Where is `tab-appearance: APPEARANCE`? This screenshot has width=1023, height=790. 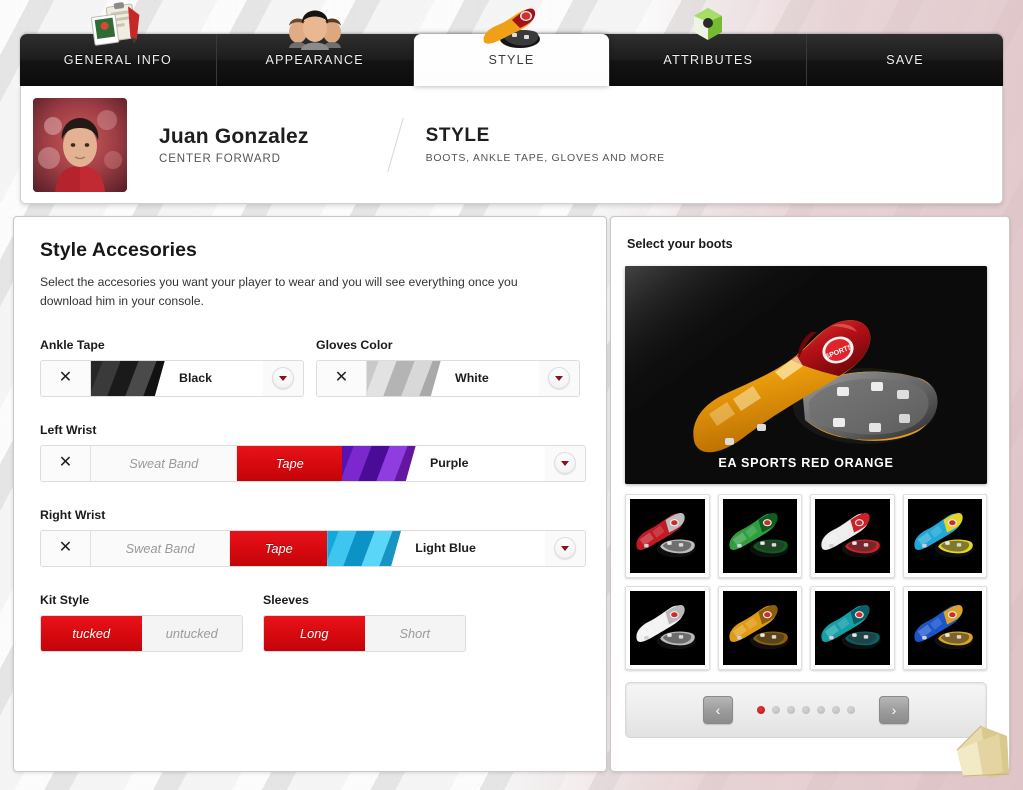
tab-appearance: APPEARANCE is located at coordinates (315, 48).